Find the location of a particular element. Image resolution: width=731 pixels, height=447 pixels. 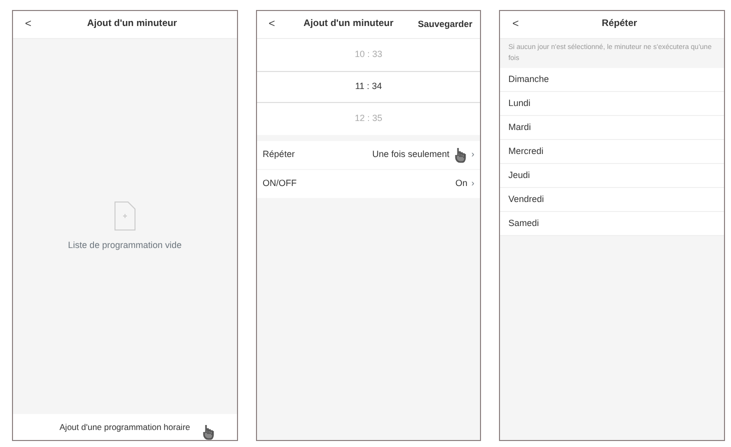

hand-pointer-icon is located at coordinates (460, 155).